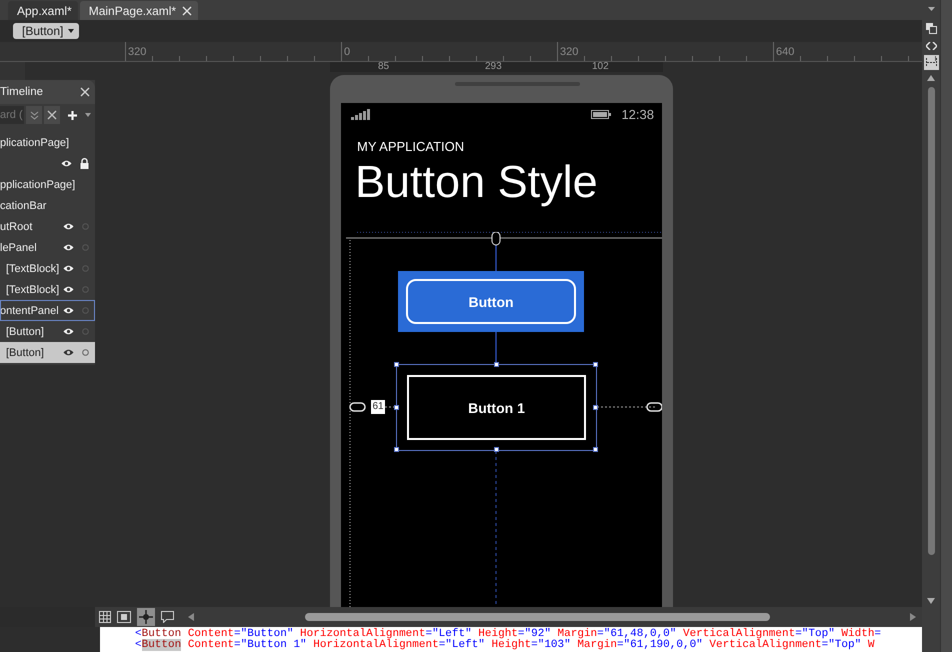 The height and width of the screenshot is (652, 952). I want to click on plus-icon, so click(72, 115).